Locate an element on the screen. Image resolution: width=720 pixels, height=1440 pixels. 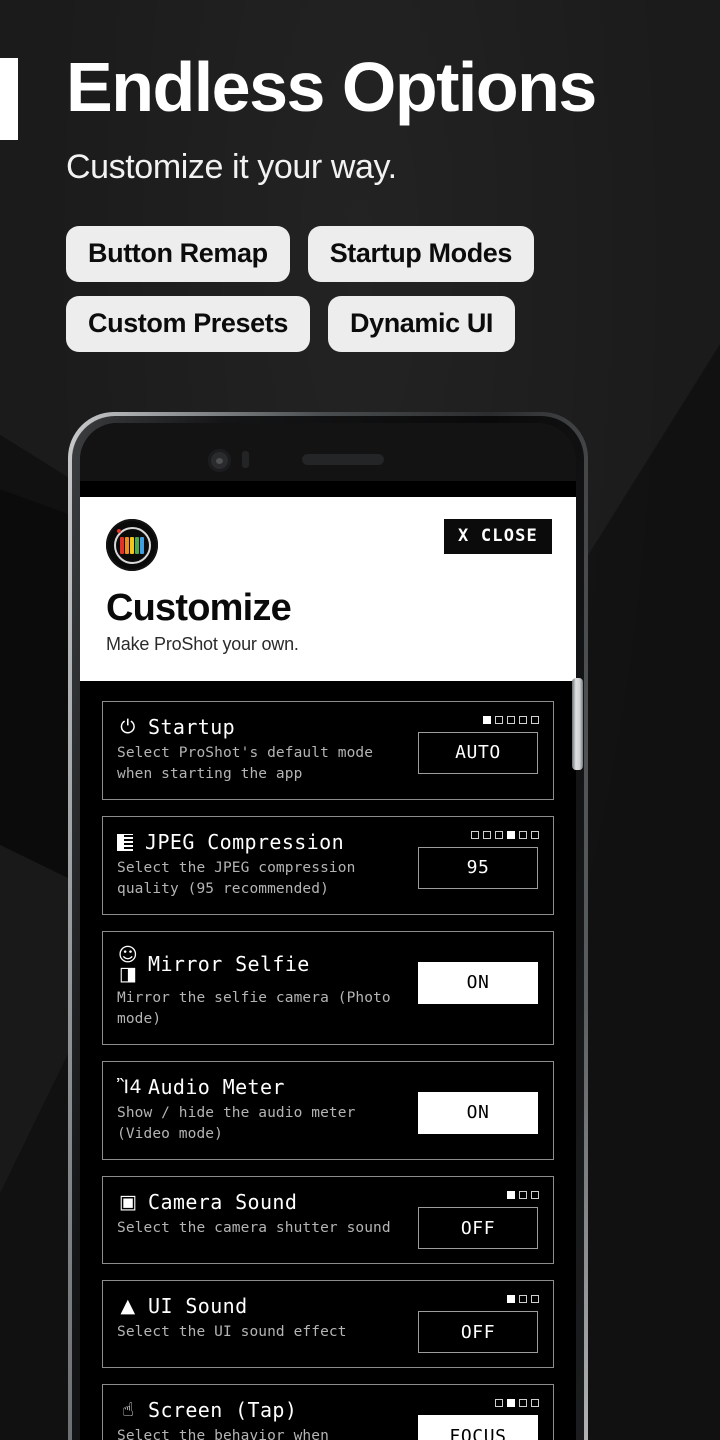
setting-title-row: ☺◨ Mirror Selfie is located at coordinates (263, 964).